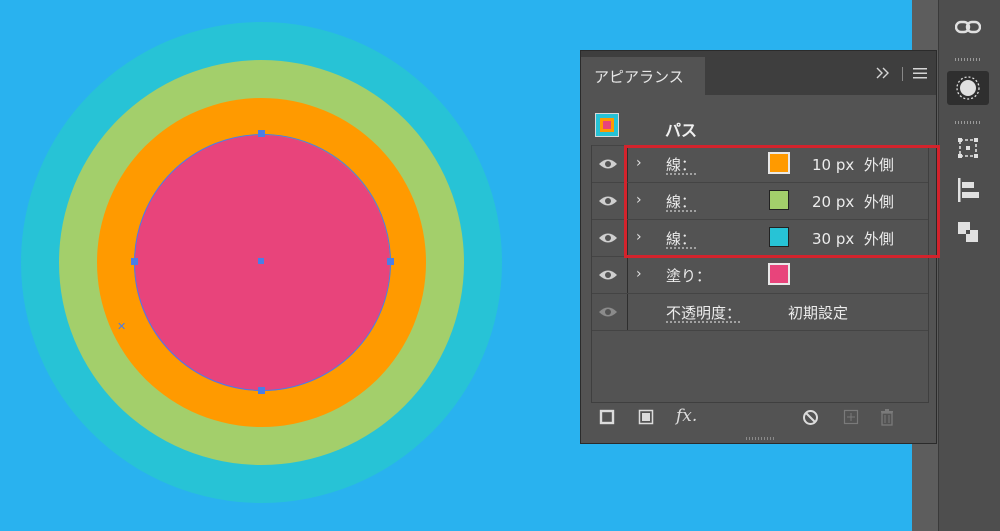 The height and width of the screenshot is (531, 1000). Describe the element at coordinates (688, 275) in the screenshot. I see `fill-label: 塗り：` at that location.